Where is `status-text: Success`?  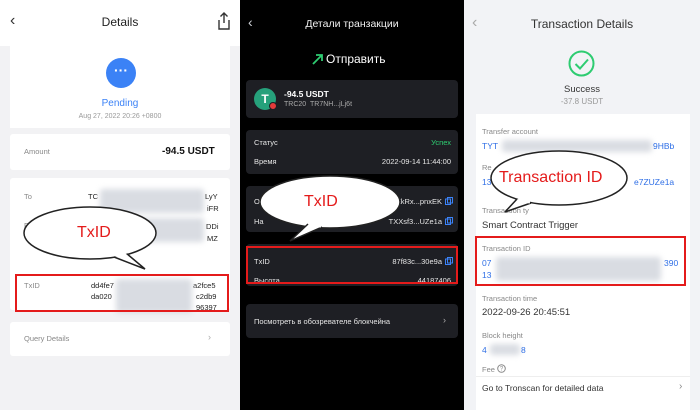 status-text: Success is located at coordinates (582, 89).